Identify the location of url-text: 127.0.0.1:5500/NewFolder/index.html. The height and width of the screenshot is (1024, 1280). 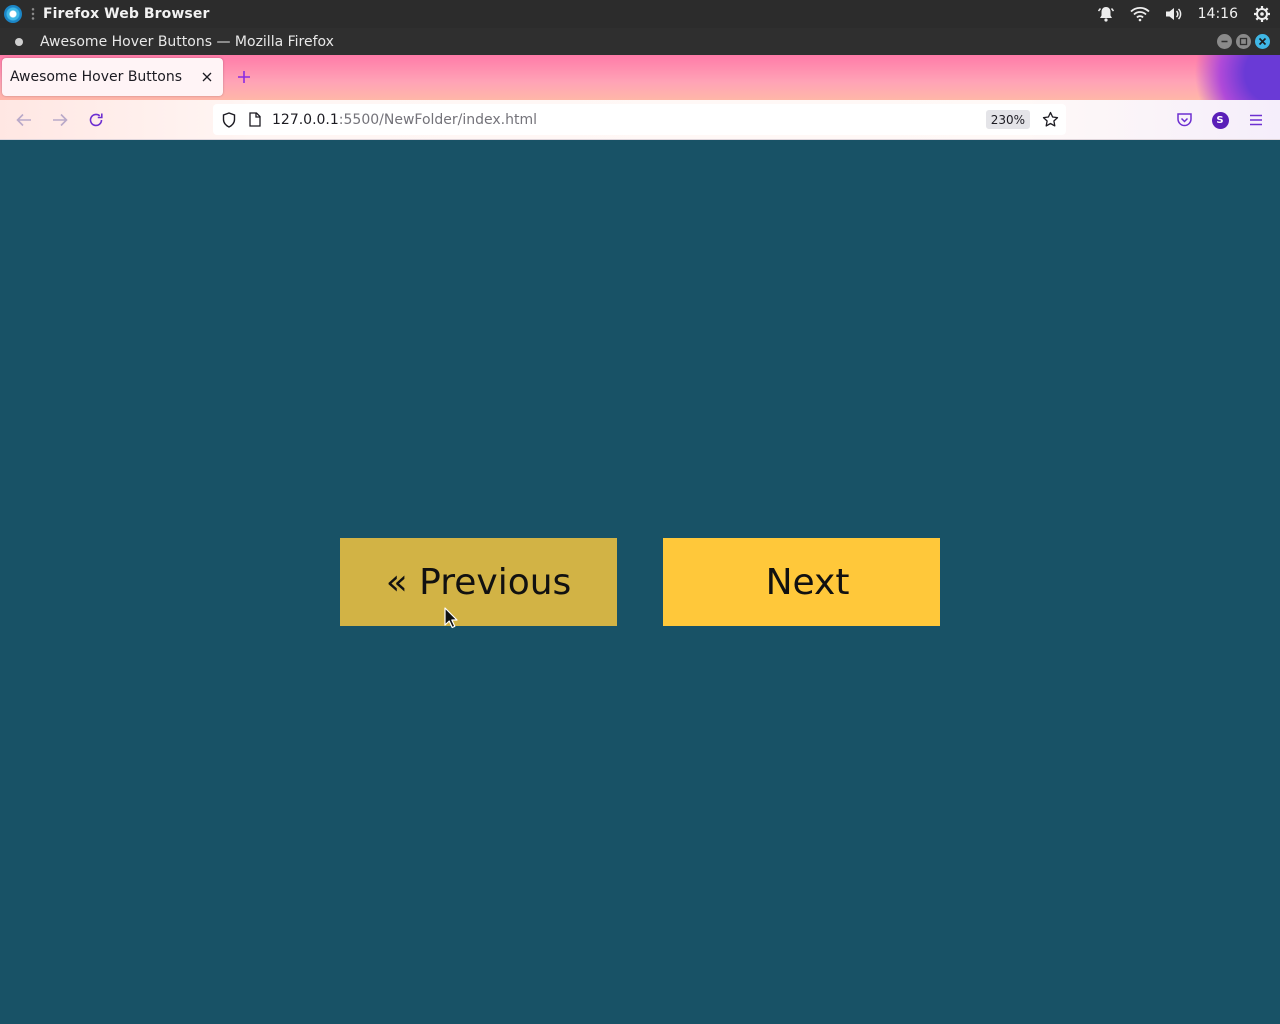
(404, 120).